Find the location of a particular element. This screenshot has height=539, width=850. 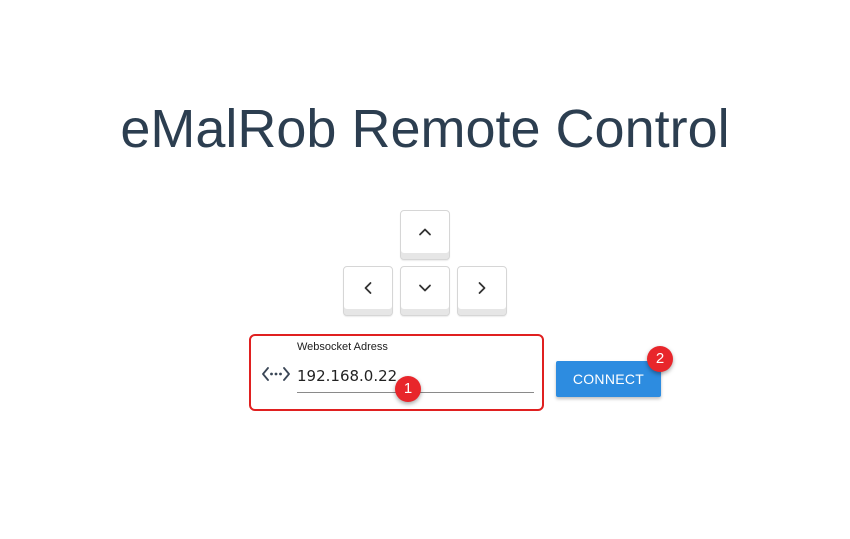

chevron-right-icon is located at coordinates (482, 288).